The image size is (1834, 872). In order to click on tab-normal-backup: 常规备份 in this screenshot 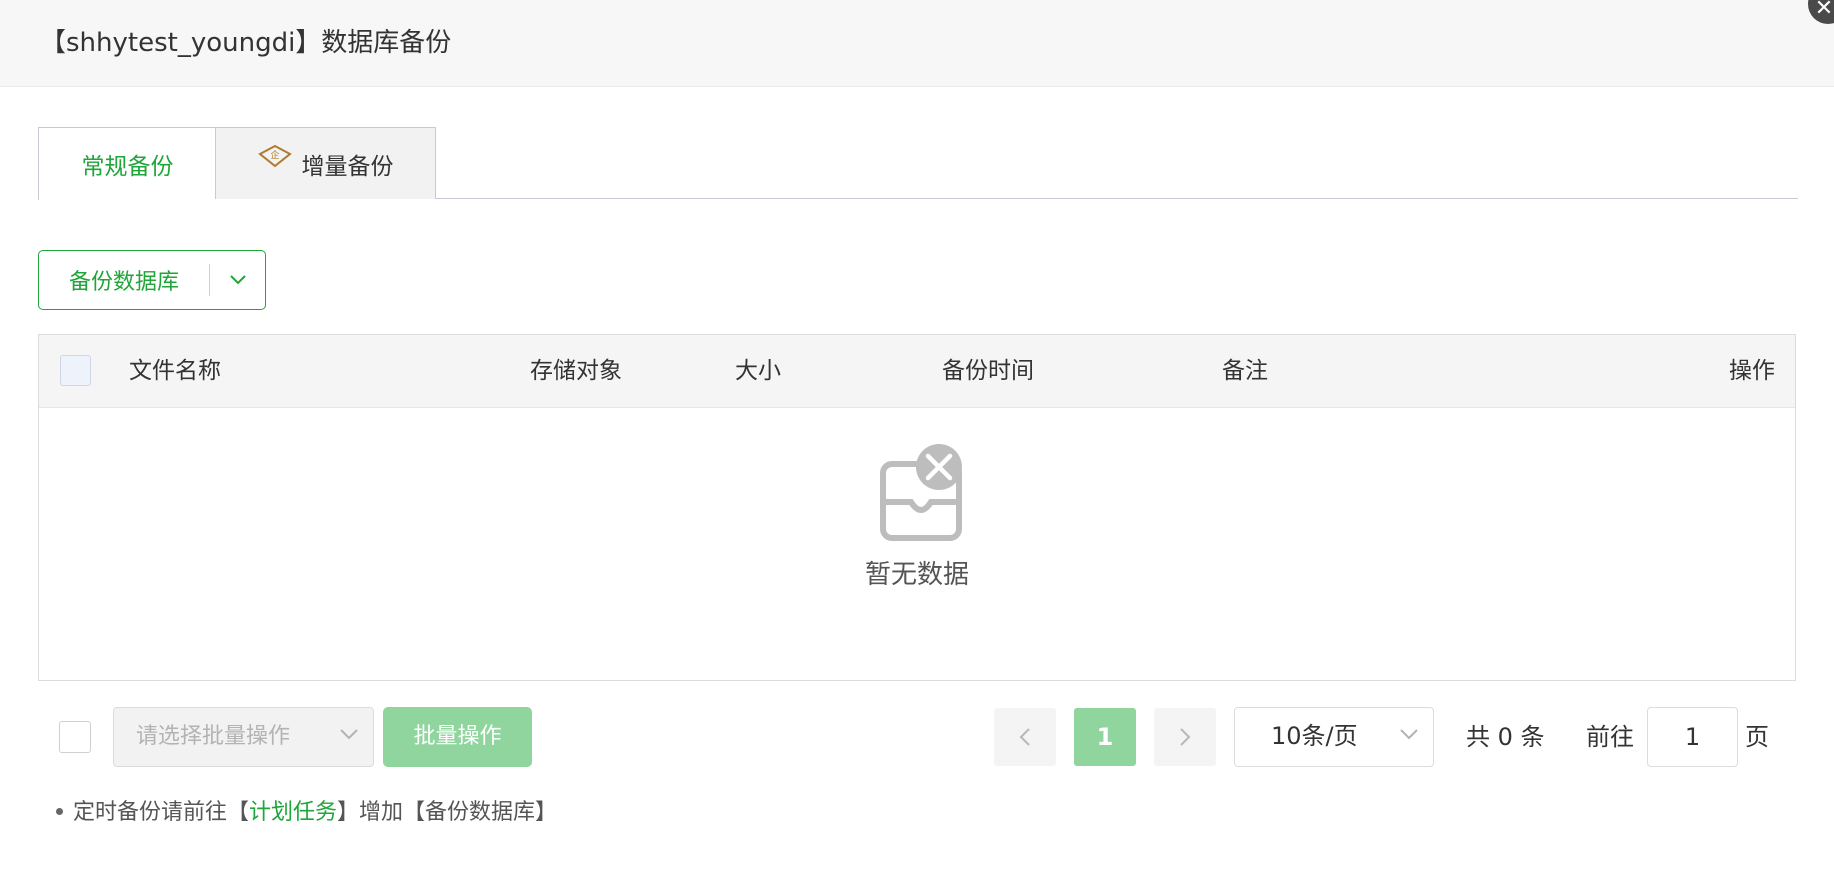, I will do `click(127, 163)`.